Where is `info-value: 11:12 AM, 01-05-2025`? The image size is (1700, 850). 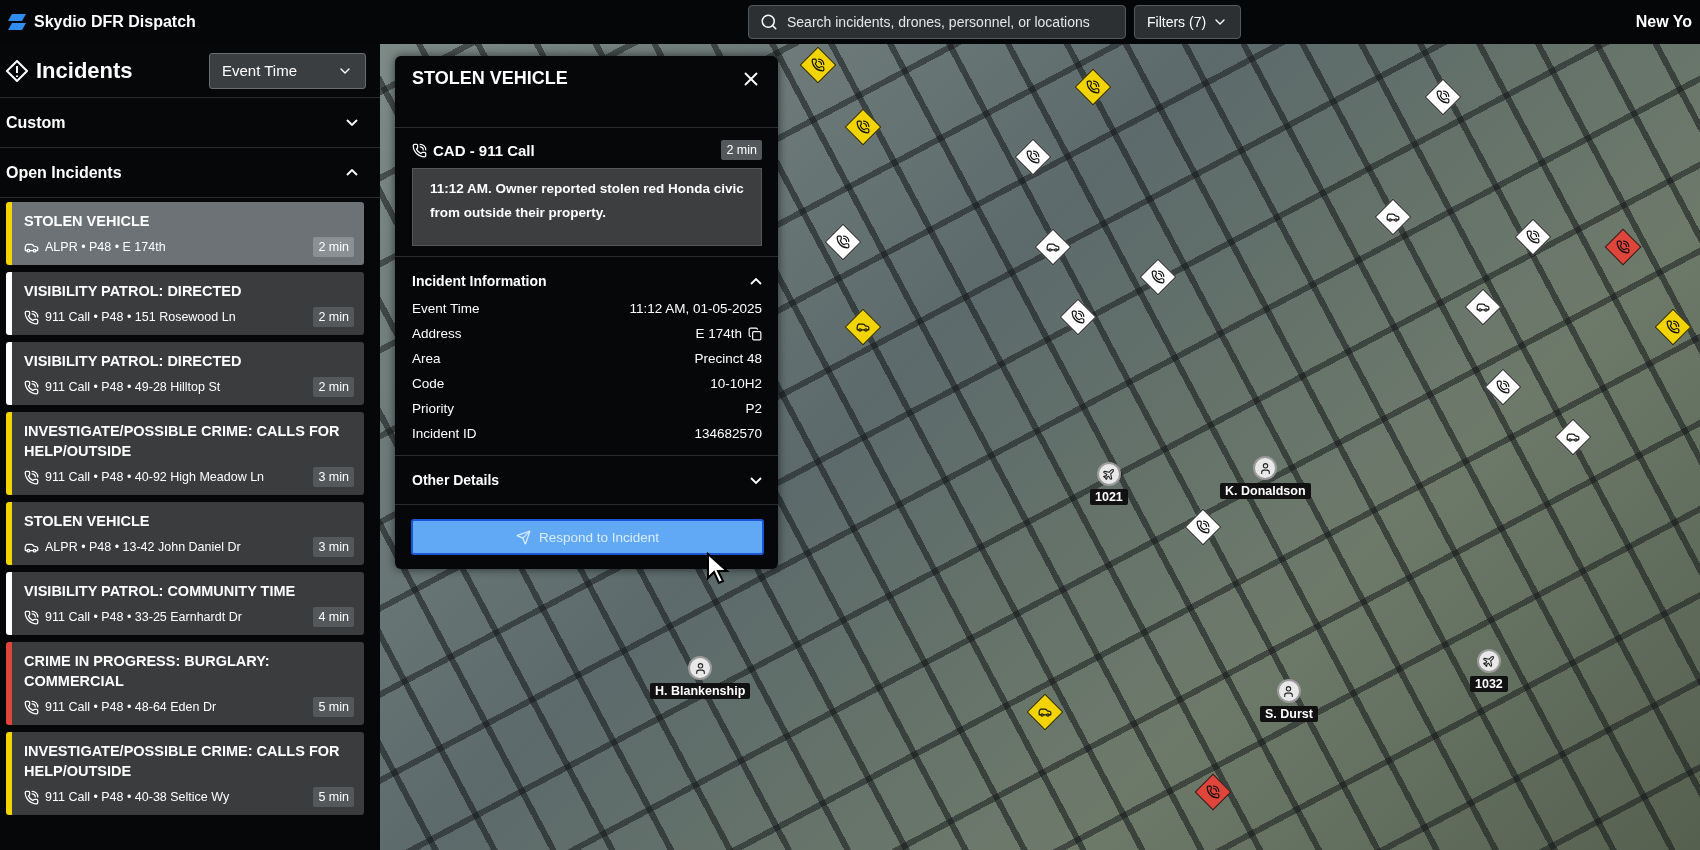 info-value: 11:12 AM, 01-05-2025 is located at coordinates (695, 308).